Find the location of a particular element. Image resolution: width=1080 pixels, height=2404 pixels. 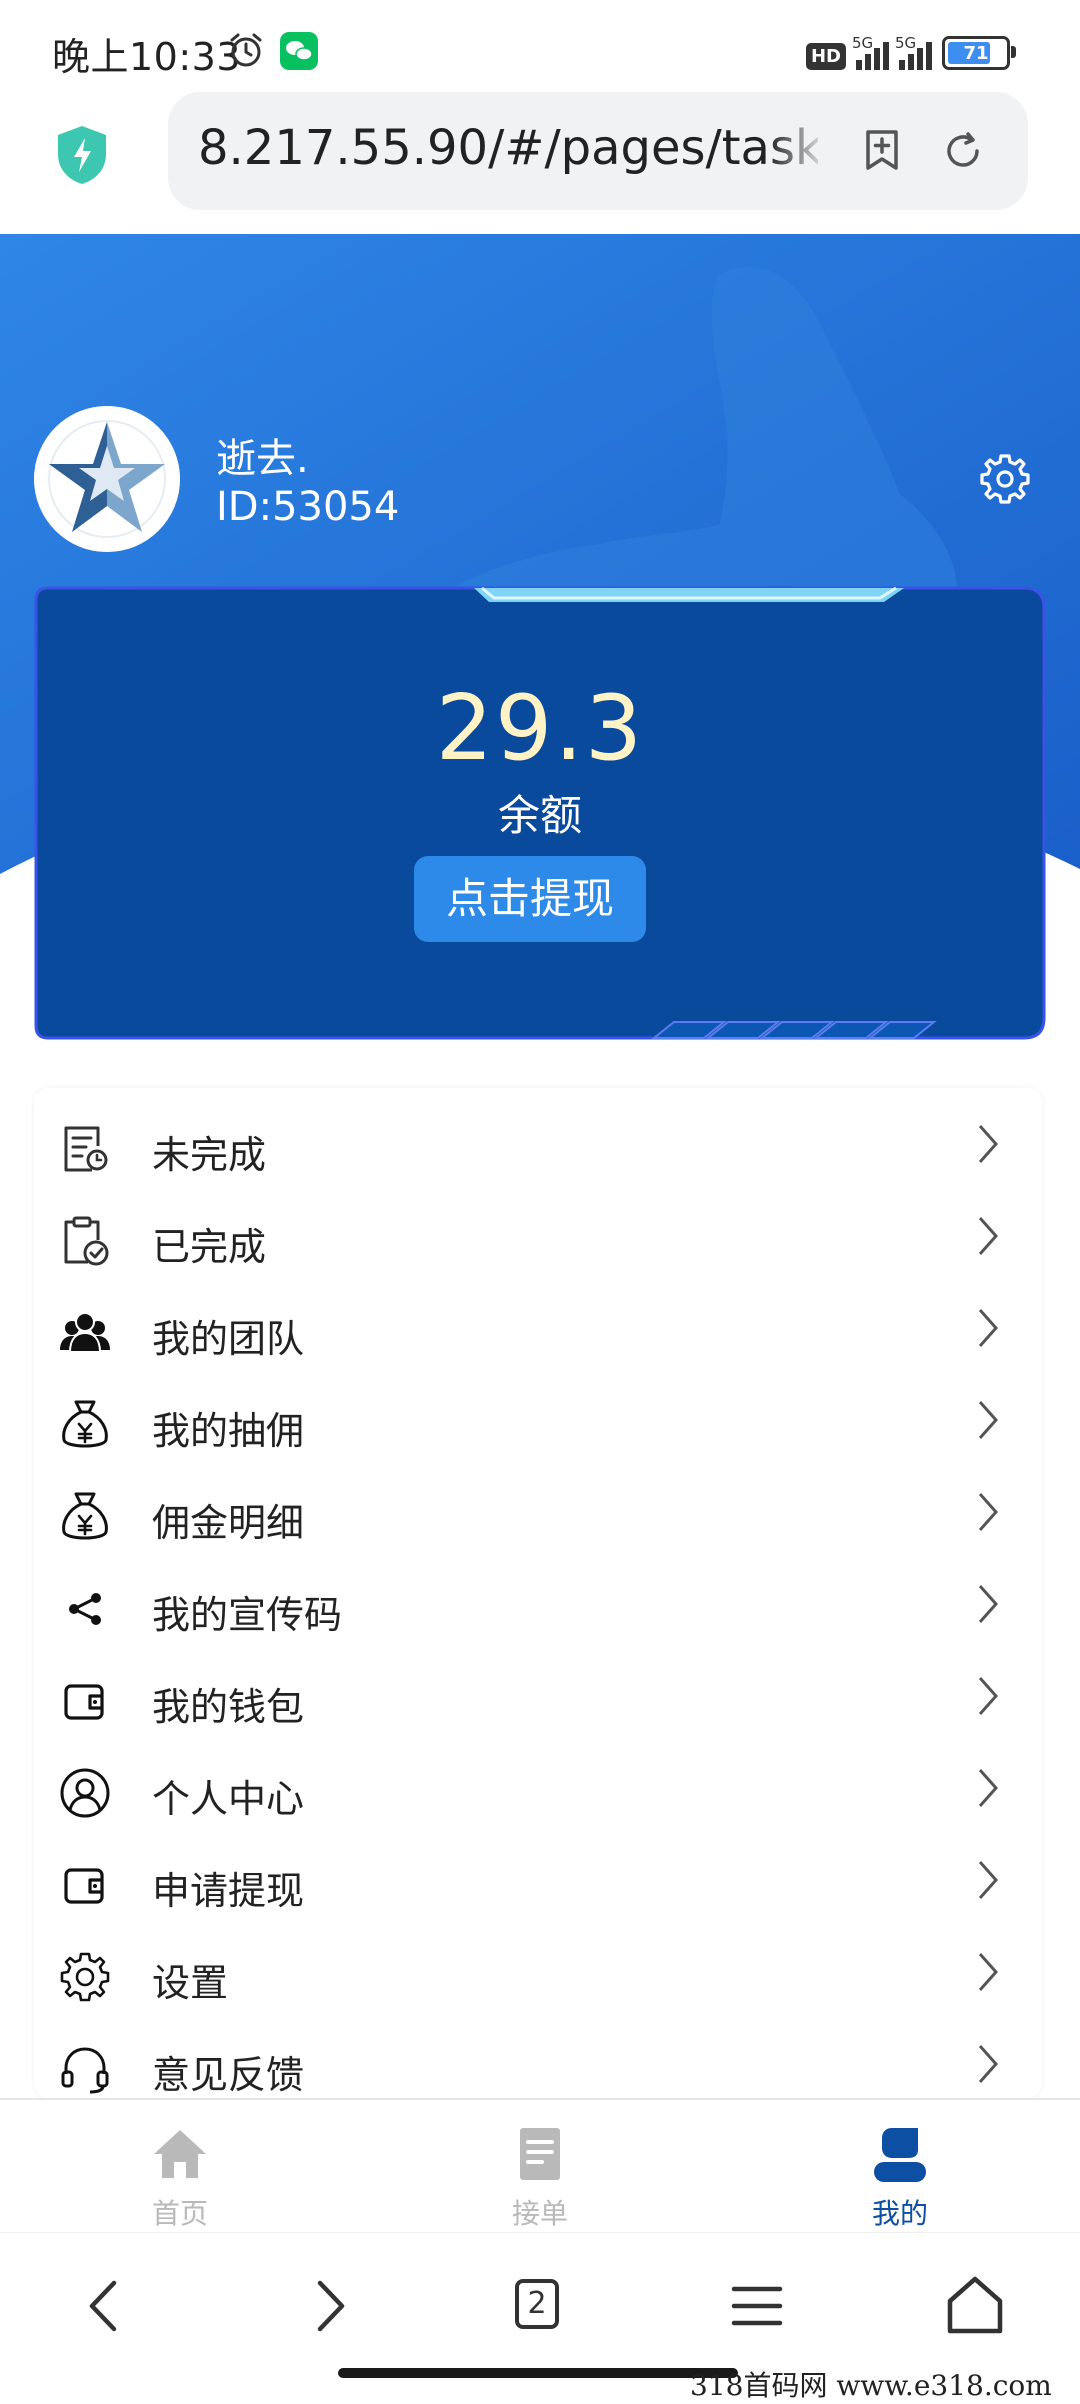

menu-item-label: 申请提现 is located at coordinates (228, 1891).